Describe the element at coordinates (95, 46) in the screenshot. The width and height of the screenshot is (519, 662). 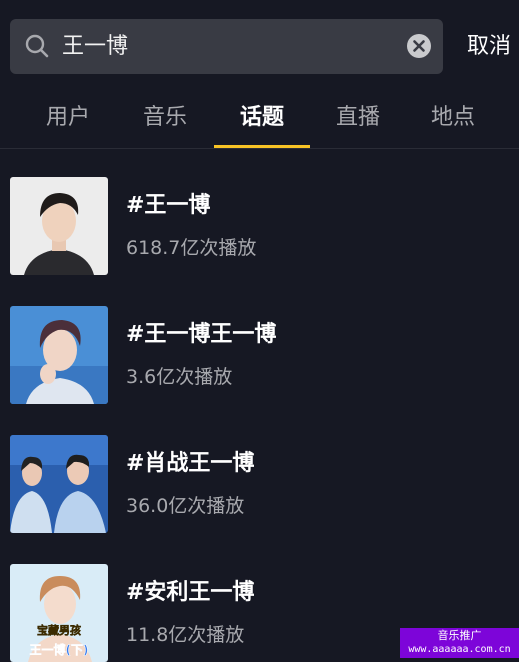
I see `search-query: 王一博` at that location.